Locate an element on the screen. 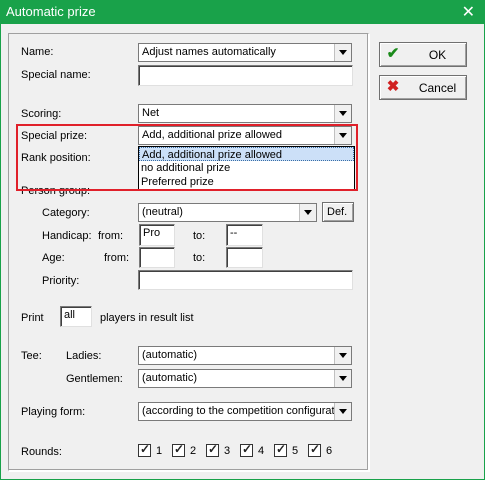 The width and height of the screenshot is (485, 480). def-button: Def. is located at coordinates (338, 212).